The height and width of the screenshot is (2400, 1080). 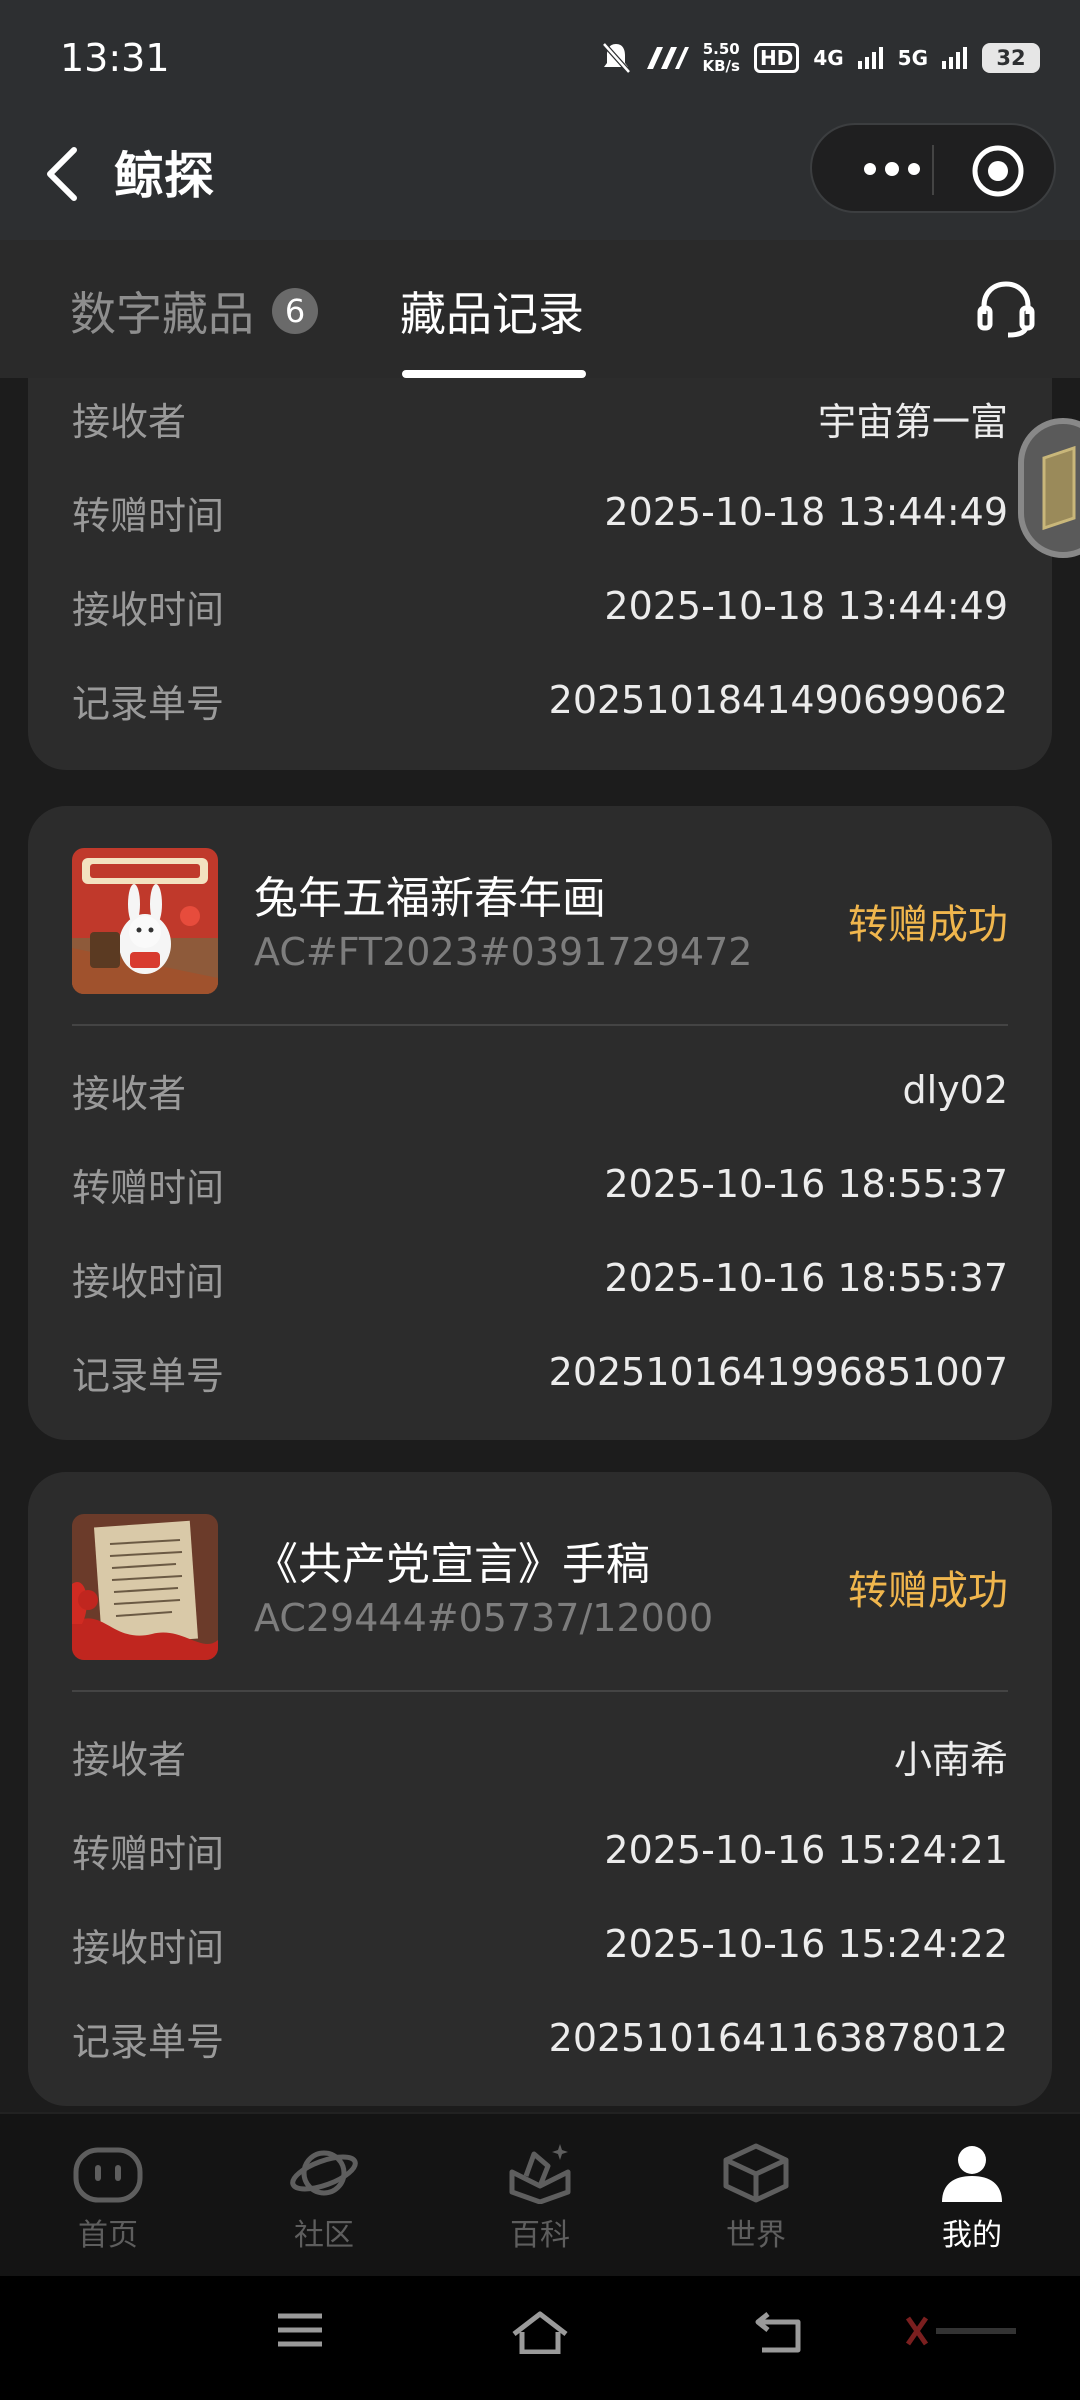 I want to click on back-arrow-icon, so click(x=63, y=174).